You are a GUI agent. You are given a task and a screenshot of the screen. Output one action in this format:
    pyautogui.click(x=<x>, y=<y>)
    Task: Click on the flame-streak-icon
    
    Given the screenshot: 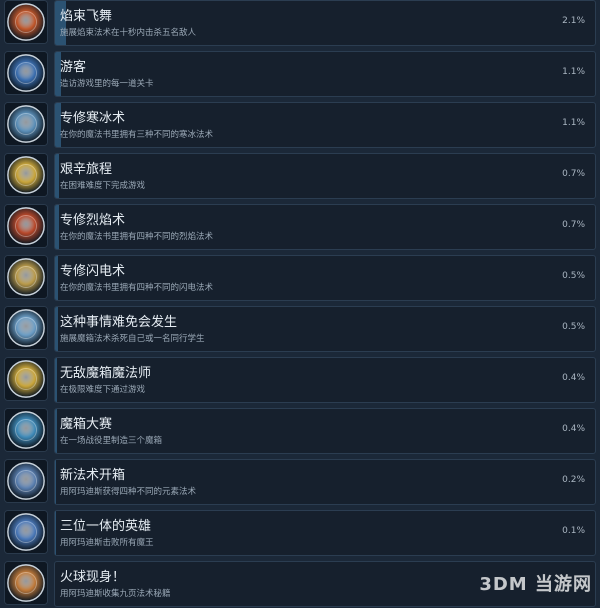 What is the action you would take?
    pyautogui.click(x=26, y=22)
    